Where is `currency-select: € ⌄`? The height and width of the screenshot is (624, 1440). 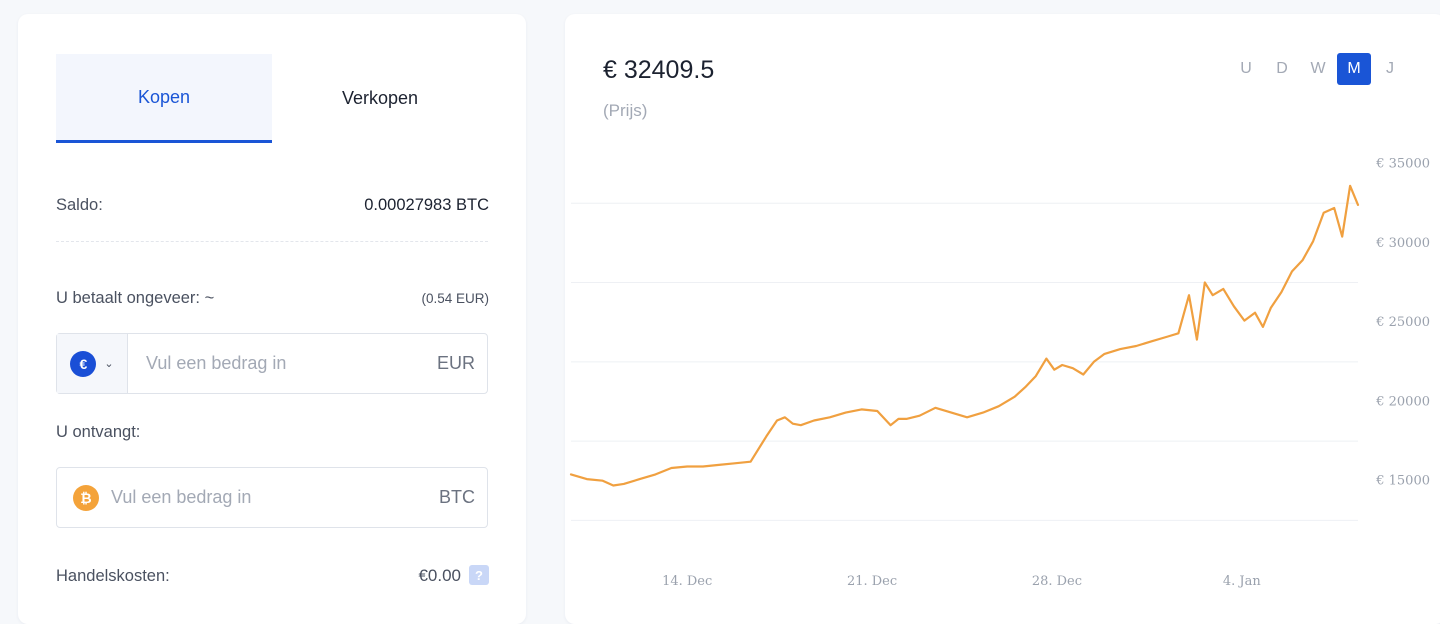
currency-select: € ⌄ is located at coordinates (92, 363).